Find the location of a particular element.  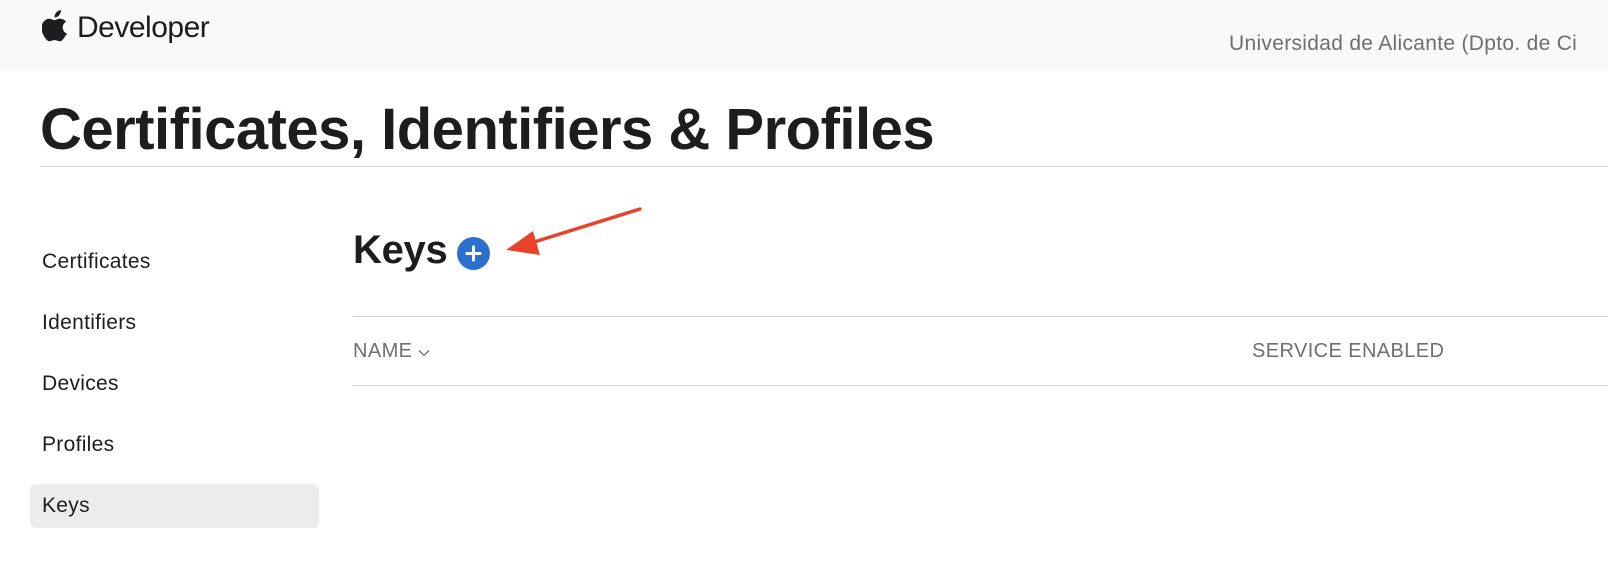

developer-home-link: Developer is located at coordinates (126, 28).